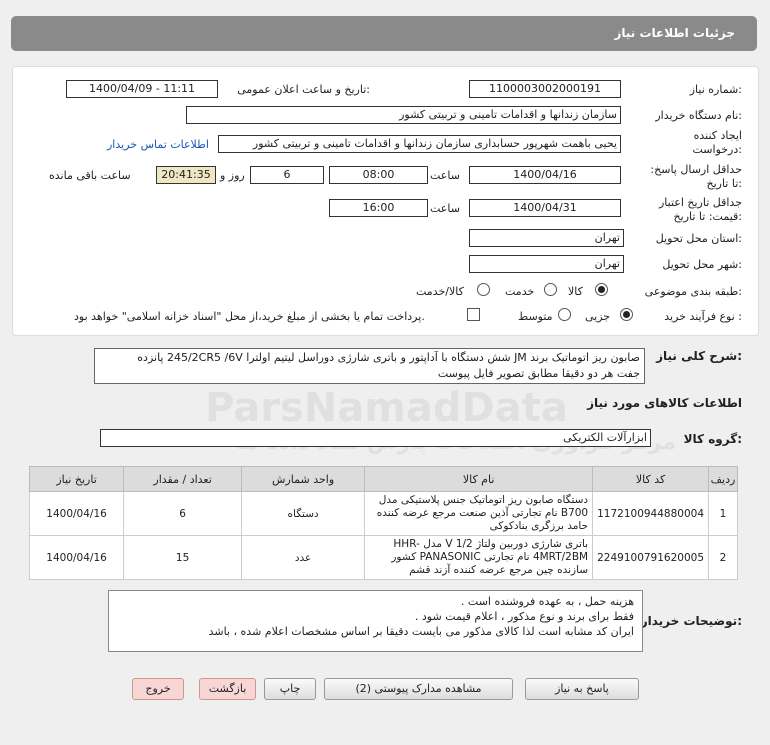 Image resolution: width=770 pixels, height=745 pixels. Describe the element at coordinates (650, 513) in the screenshot. I see `cell-code: 1172100944880004` at that location.